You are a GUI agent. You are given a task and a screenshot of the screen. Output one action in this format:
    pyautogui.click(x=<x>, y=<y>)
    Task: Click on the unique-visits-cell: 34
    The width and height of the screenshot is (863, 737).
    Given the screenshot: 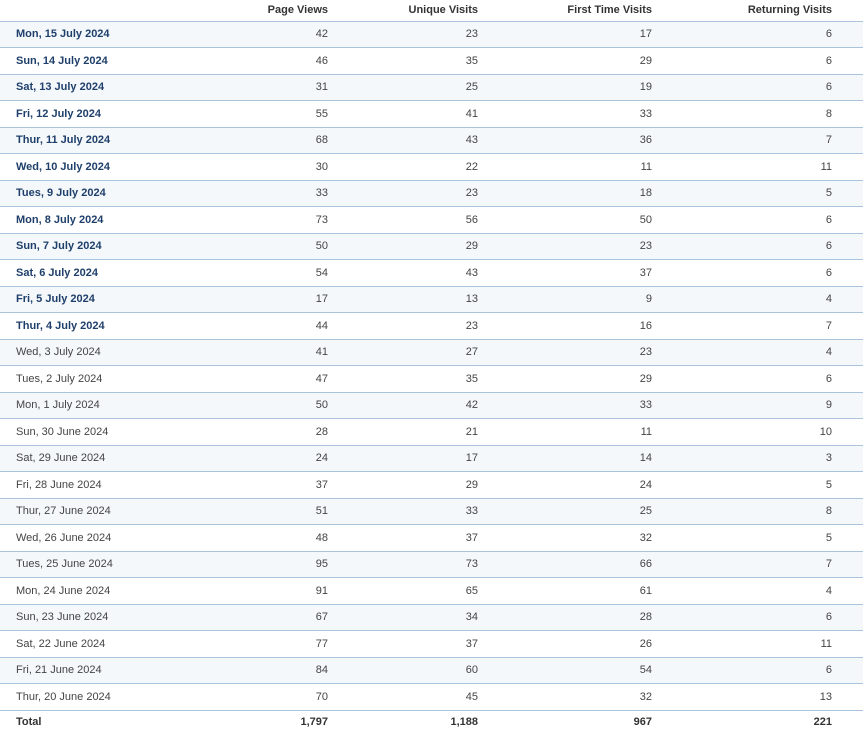 What is the action you would take?
    pyautogui.click(x=415, y=617)
    